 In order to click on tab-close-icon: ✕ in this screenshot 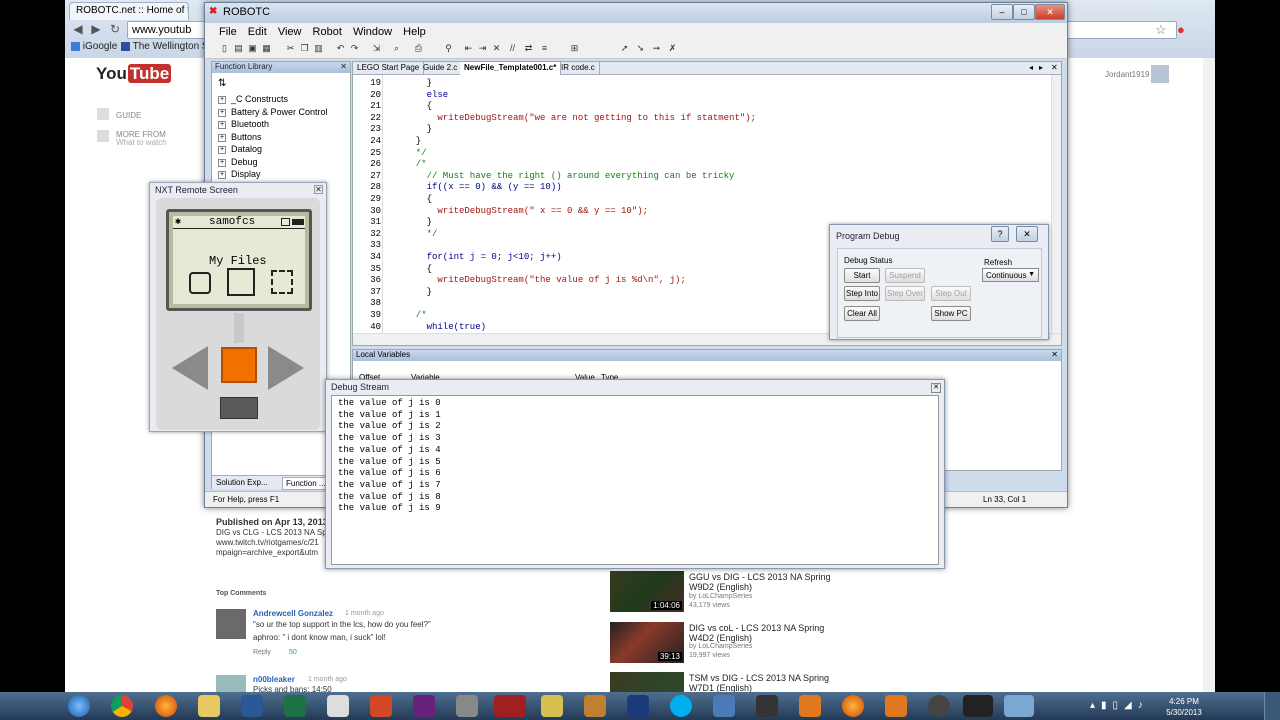, I will do `click(1054, 67)`.